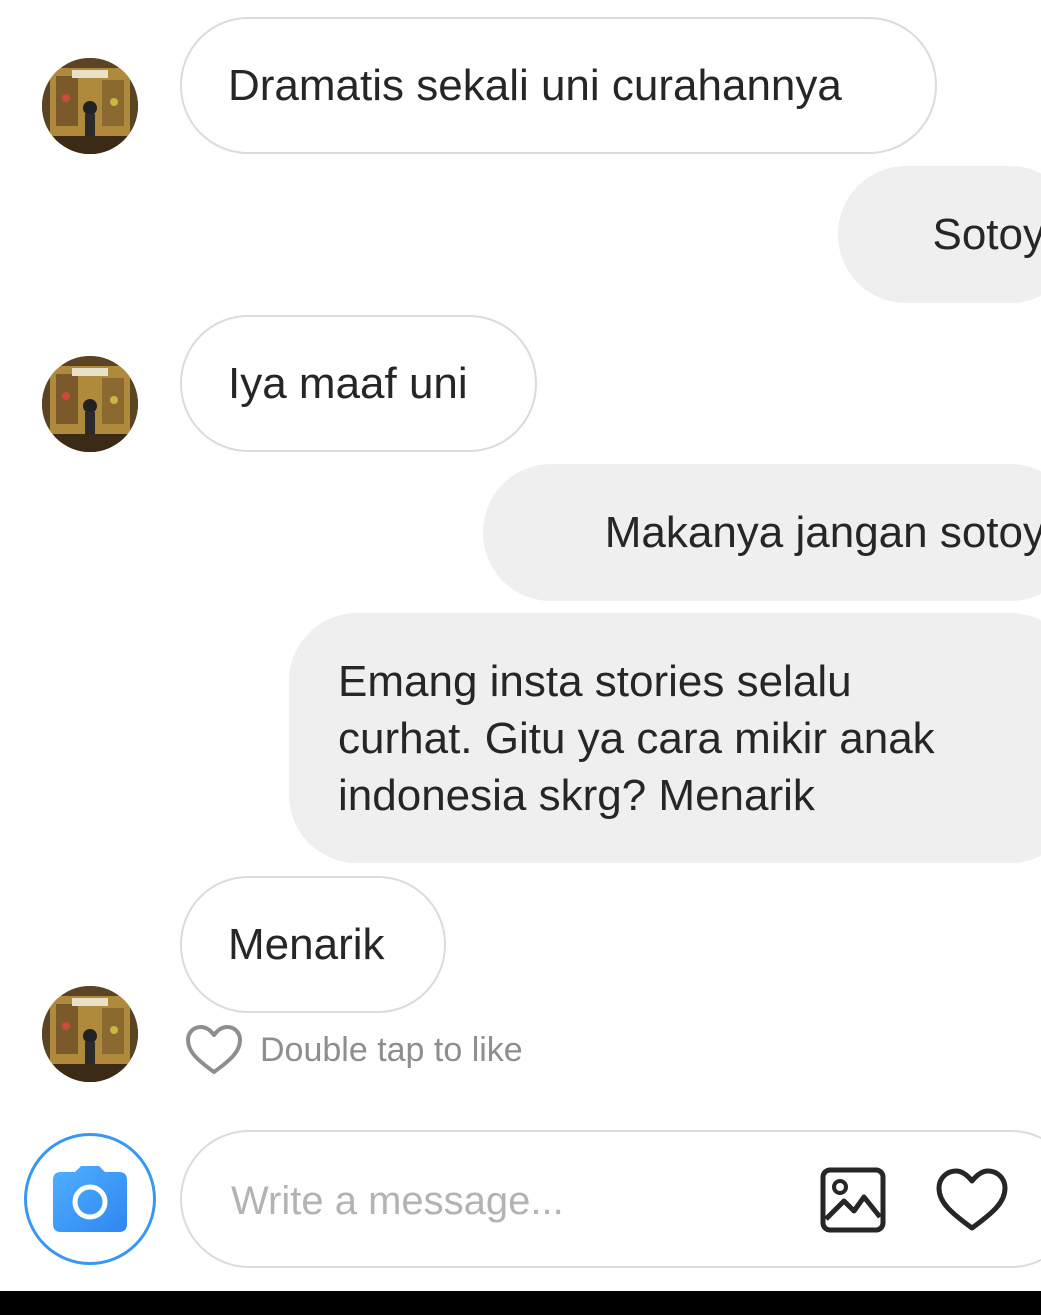 The height and width of the screenshot is (1315, 1041). I want to click on system-navigation-bar, so click(520, 1303).